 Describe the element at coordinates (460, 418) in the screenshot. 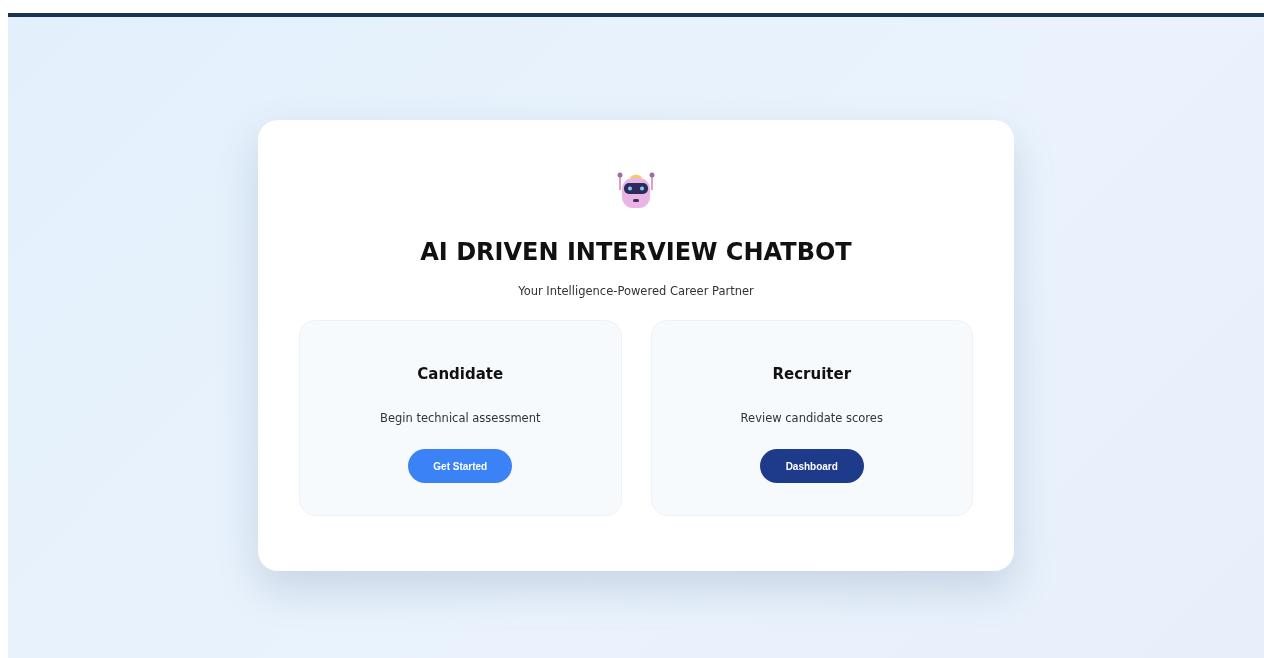

I see `role-description: Begin technical assessment` at that location.